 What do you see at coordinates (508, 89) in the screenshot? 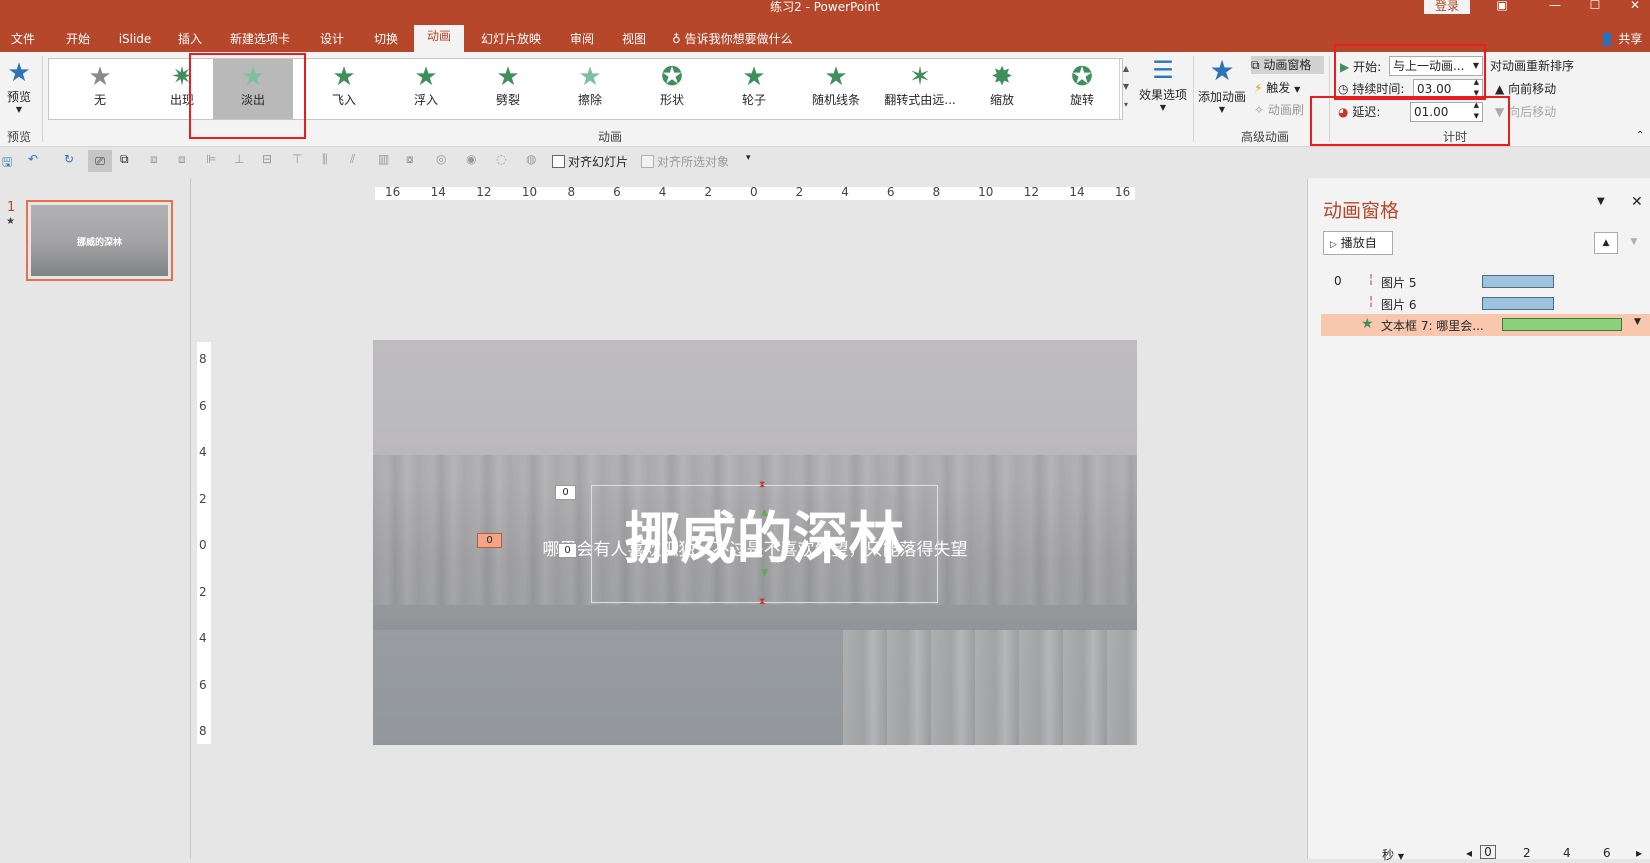
I see `animation-split: ★ 劈裂` at bounding box center [508, 89].